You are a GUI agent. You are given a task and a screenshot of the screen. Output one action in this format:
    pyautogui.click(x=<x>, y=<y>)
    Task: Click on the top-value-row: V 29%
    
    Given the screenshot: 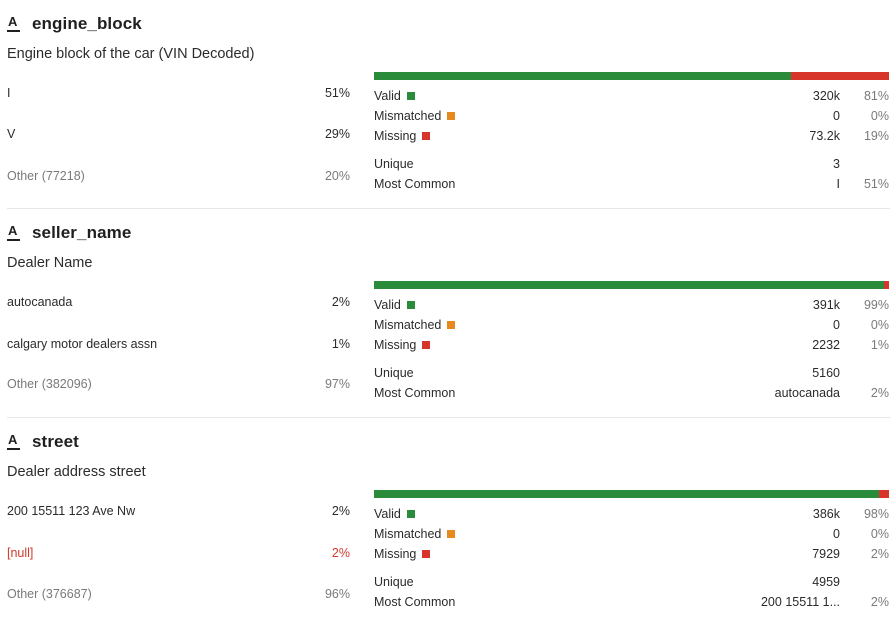 What is the action you would take?
    pyautogui.click(x=178, y=134)
    